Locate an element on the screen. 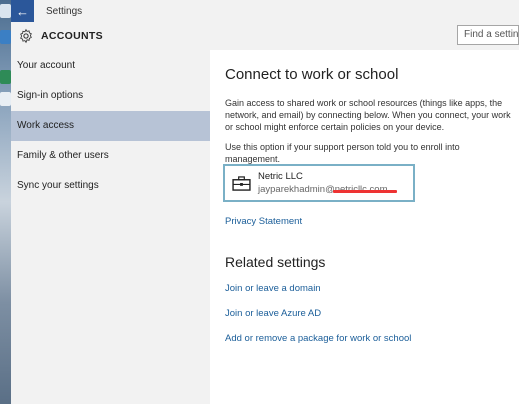 The width and height of the screenshot is (519, 404). join-domain-link: Join or leave a domain is located at coordinates (273, 288).